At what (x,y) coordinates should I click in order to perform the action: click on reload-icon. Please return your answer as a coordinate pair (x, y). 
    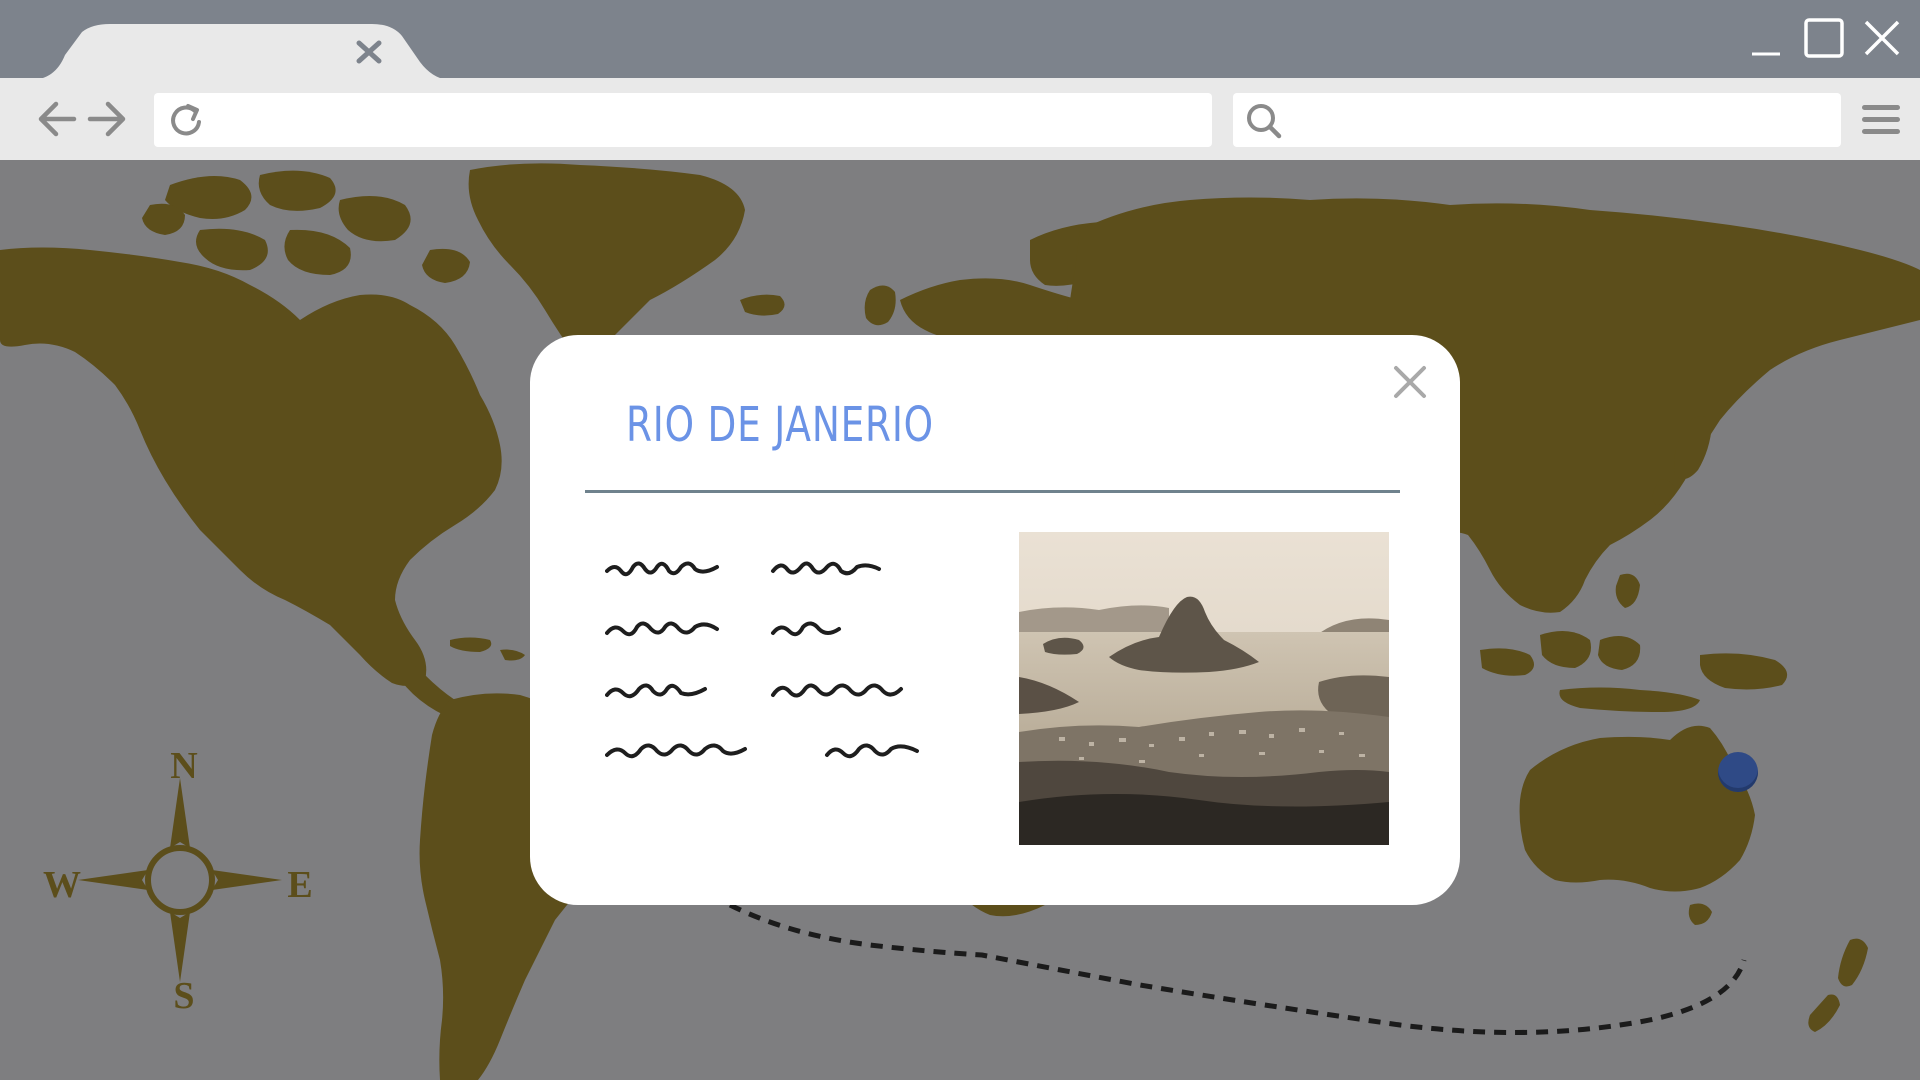
    Looking at the image, I should click on (186, 120).